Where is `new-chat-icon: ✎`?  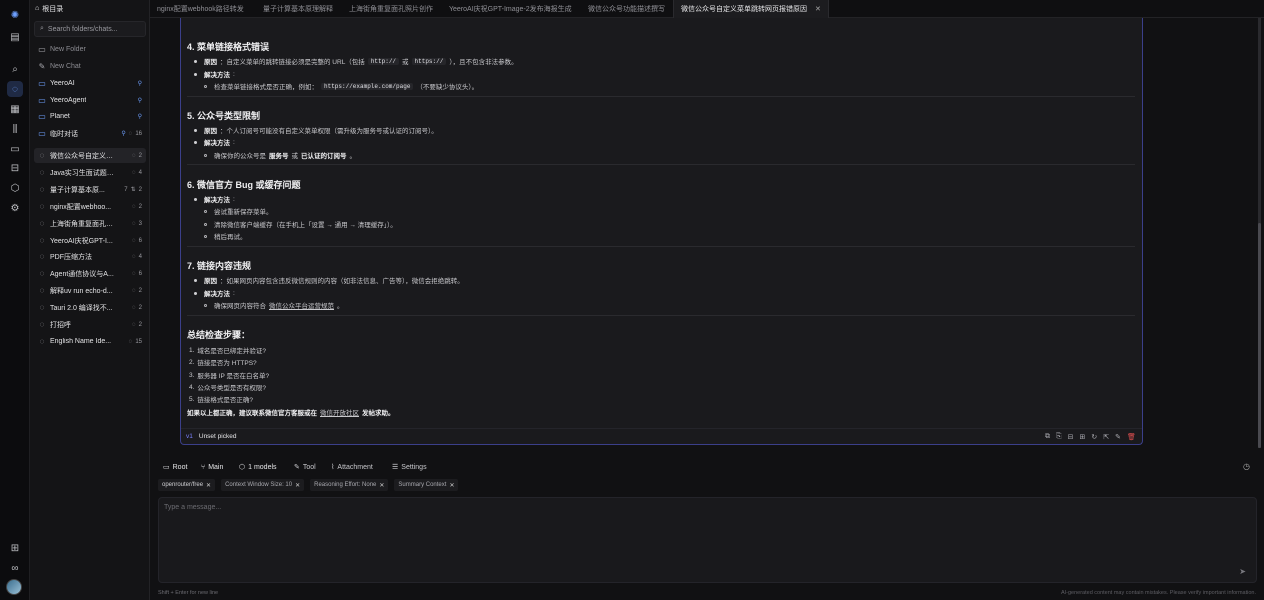
new-chat-icon: ✎ is located at coordinates (42, 66).